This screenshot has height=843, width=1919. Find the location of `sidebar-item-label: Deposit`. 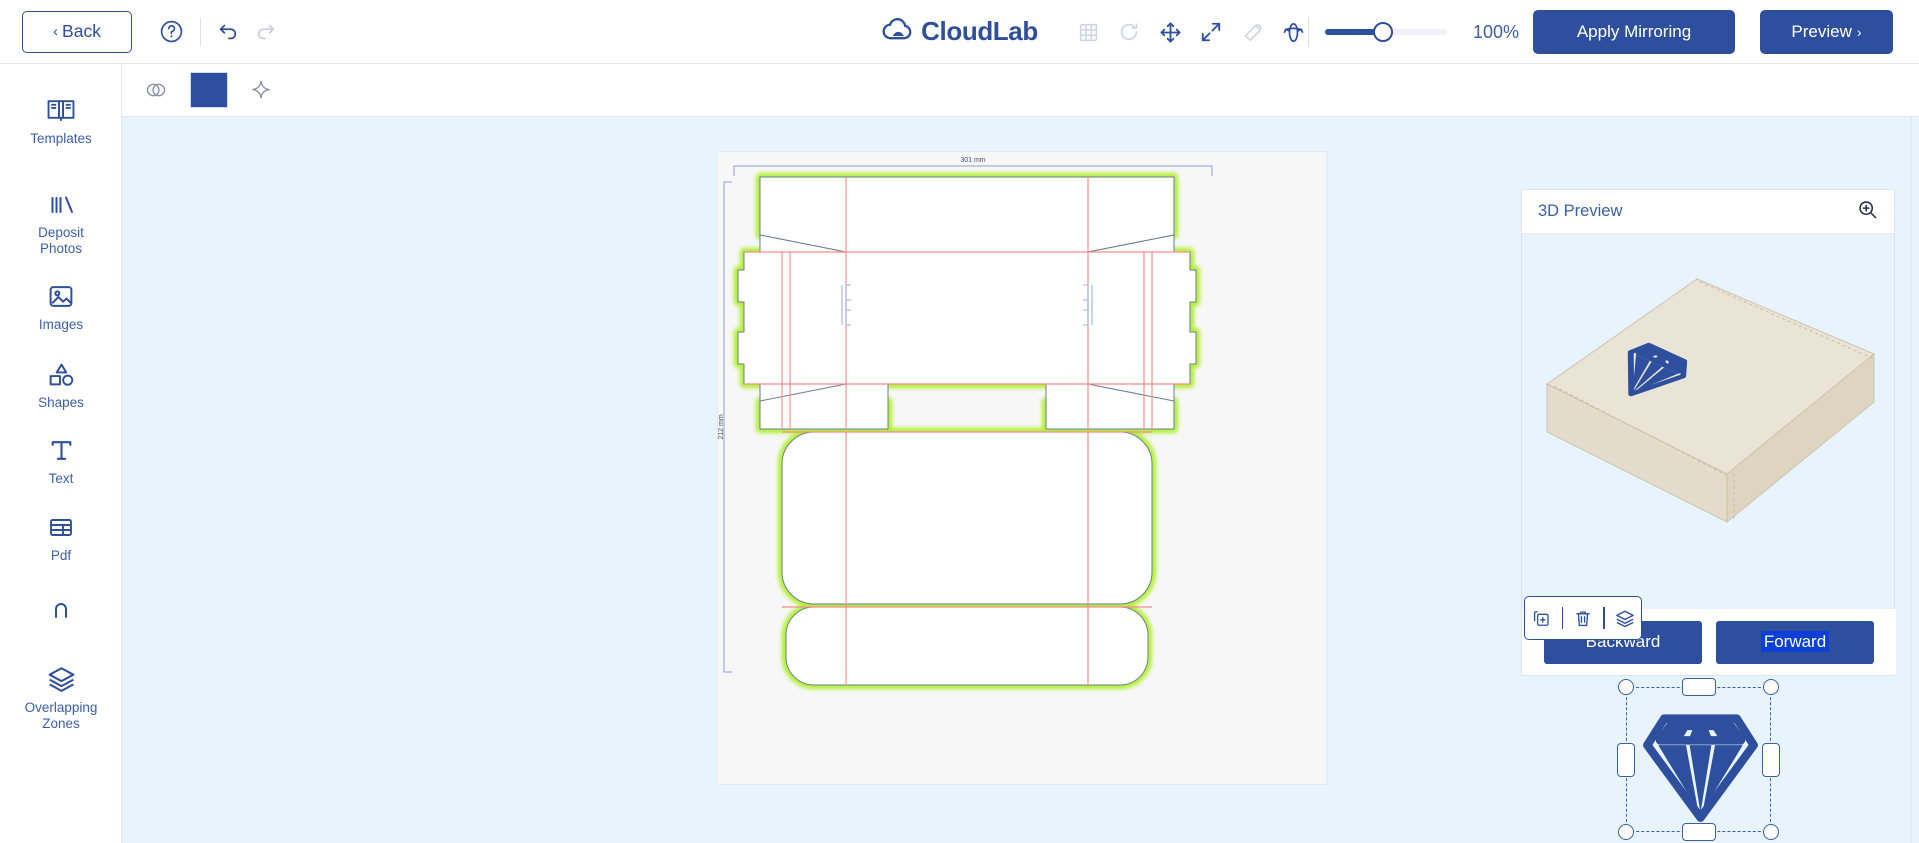

sidebar-item-label: Deposit is located at coordinates (61, 232).